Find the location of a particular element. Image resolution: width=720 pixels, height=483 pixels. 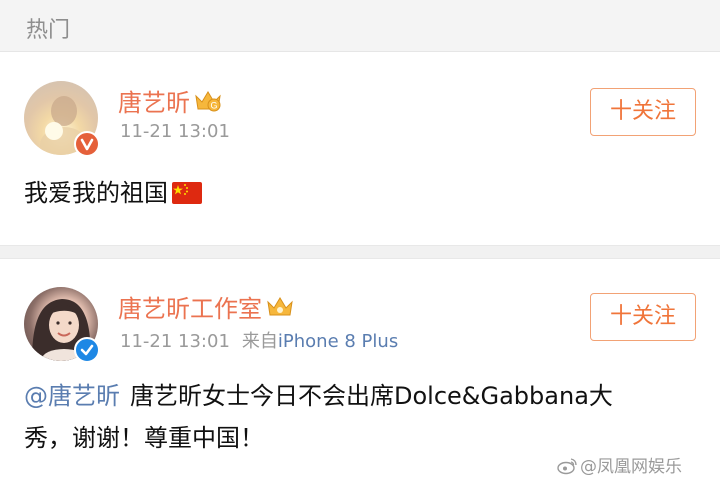

china-flag-icon is located at coordinates (187, 193).